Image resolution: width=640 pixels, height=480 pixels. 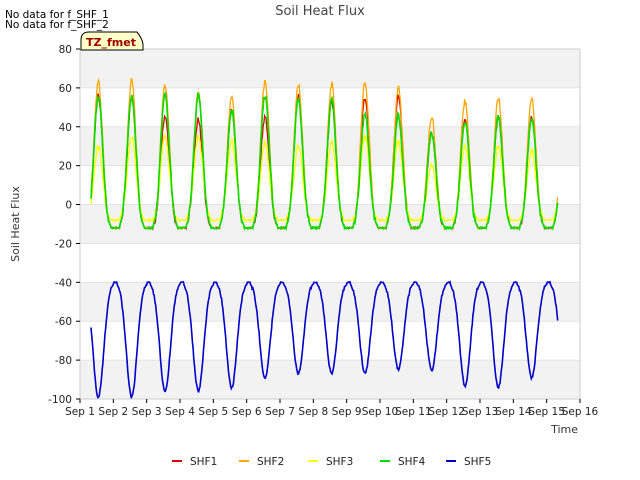 What do you see at coordinates (63, 361) in the screenshot?
I see `y-tick-label: -80` at bounding box center [63, 361].